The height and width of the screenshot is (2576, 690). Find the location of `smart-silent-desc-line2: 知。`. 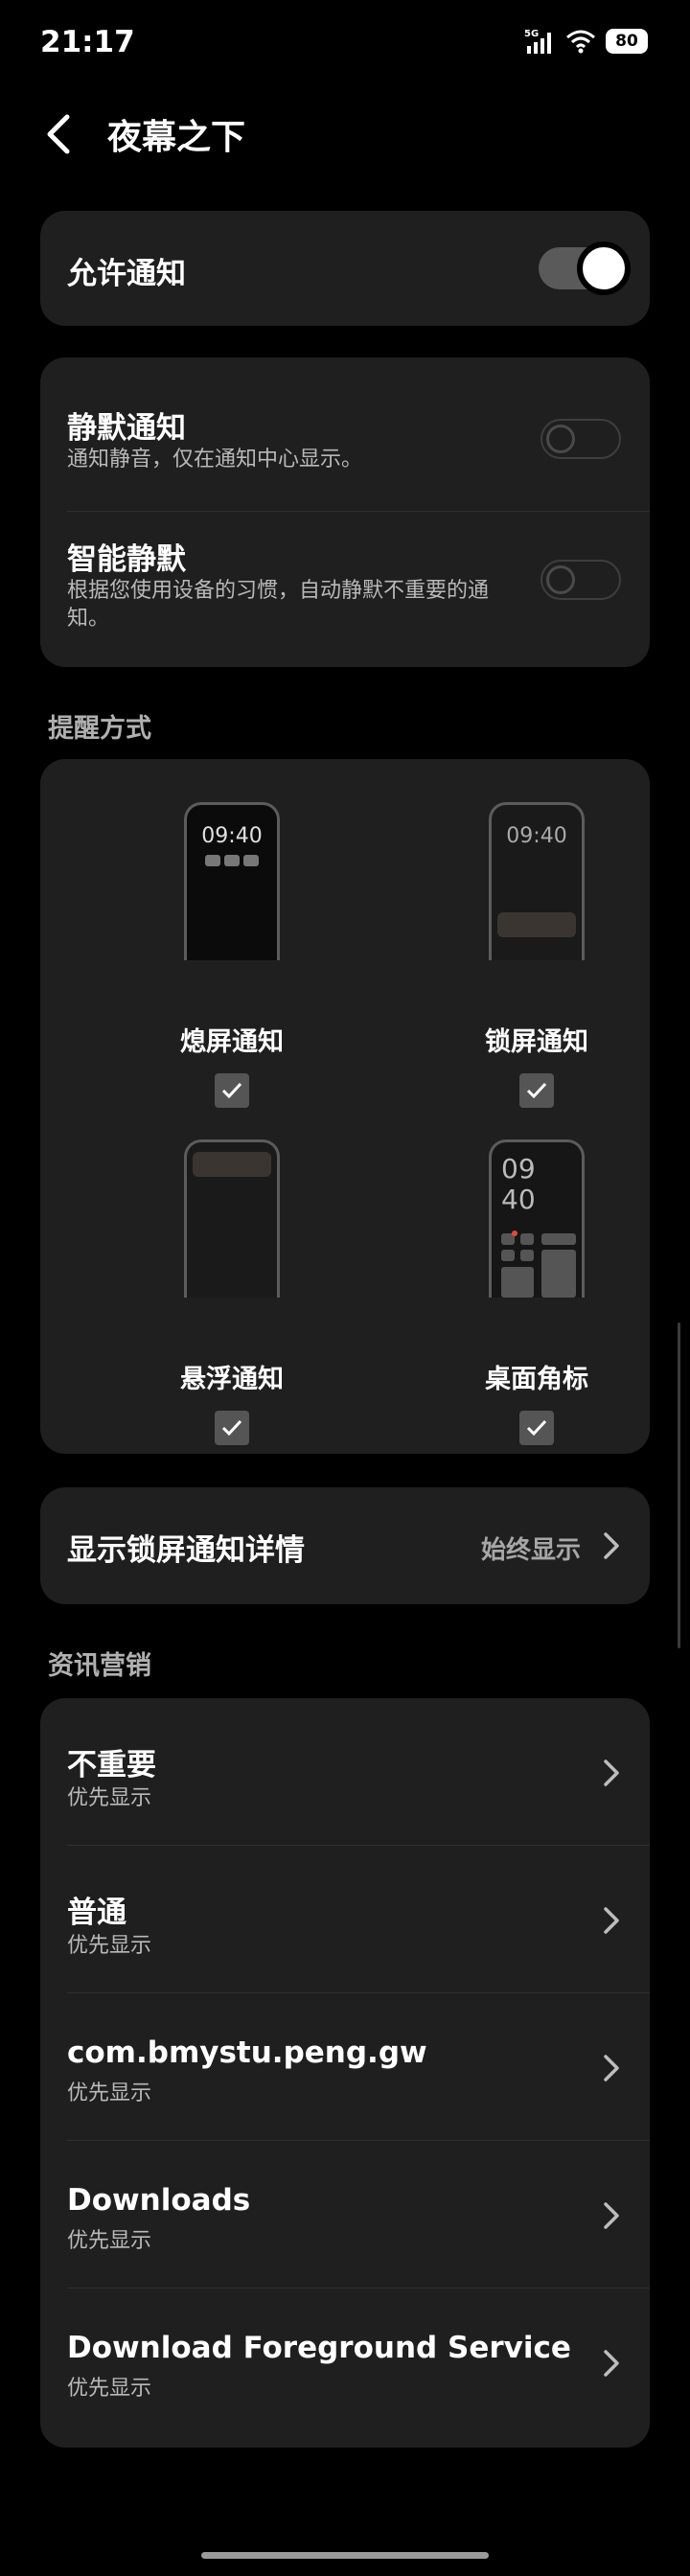

smart-silent-desc-line2: 知。 is located at coordinates (88, 619).